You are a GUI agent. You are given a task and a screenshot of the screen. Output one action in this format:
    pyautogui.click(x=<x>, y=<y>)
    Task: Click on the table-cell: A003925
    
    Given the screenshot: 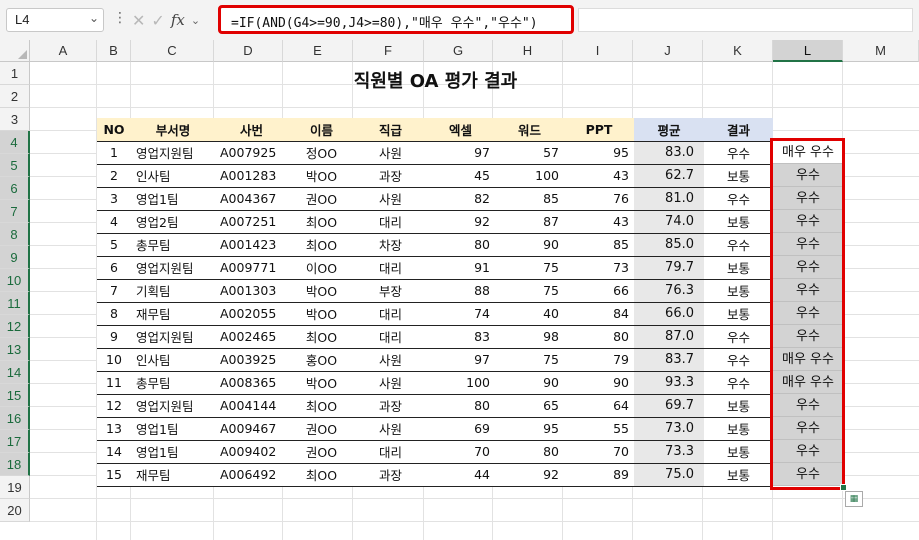 What is the action you would take?
    pyautogui.click(x=251, y=360)
    